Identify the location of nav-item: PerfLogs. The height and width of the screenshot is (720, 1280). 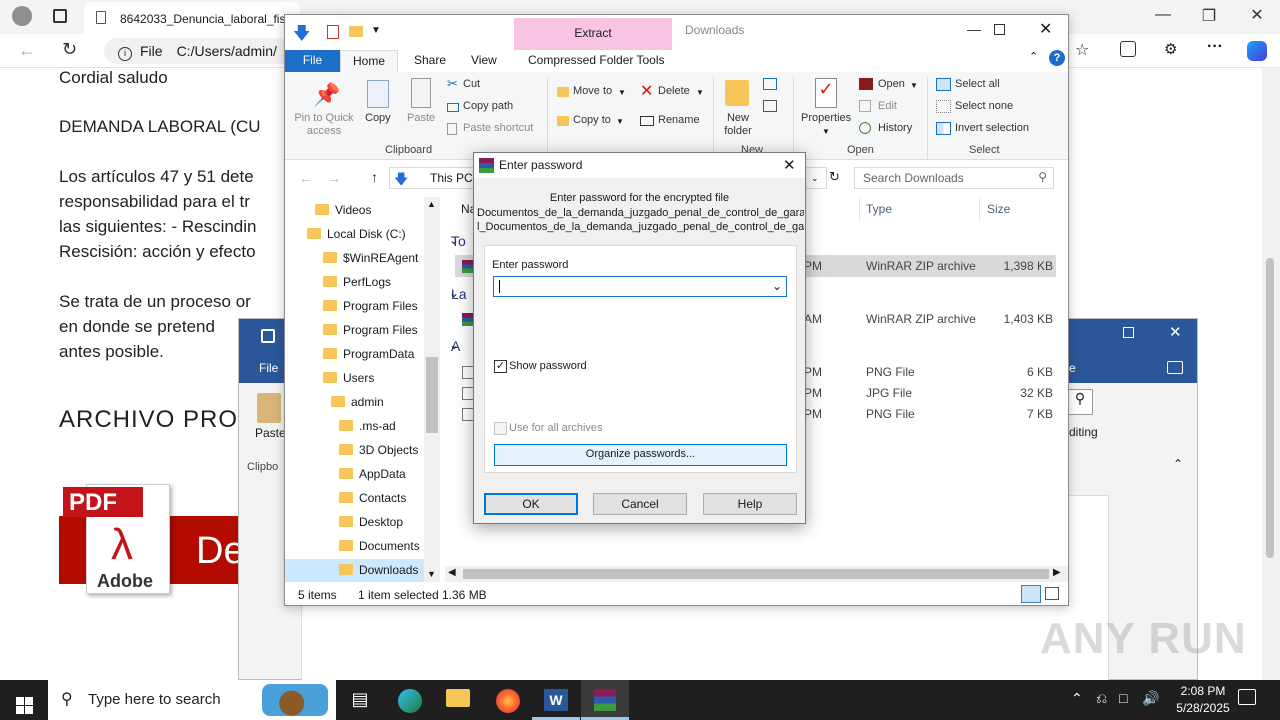
(355, 283).